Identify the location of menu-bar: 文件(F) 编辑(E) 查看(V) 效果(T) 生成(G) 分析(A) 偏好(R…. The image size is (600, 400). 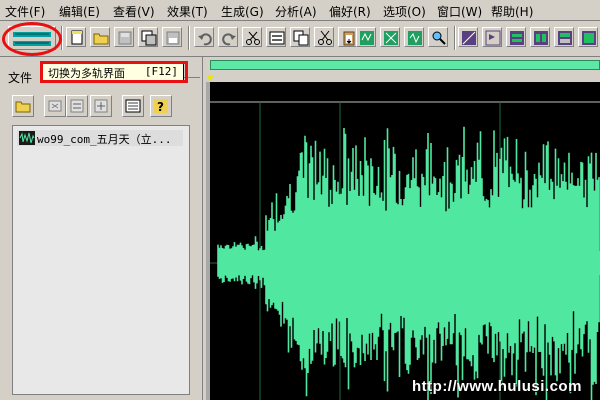
(300, 10).